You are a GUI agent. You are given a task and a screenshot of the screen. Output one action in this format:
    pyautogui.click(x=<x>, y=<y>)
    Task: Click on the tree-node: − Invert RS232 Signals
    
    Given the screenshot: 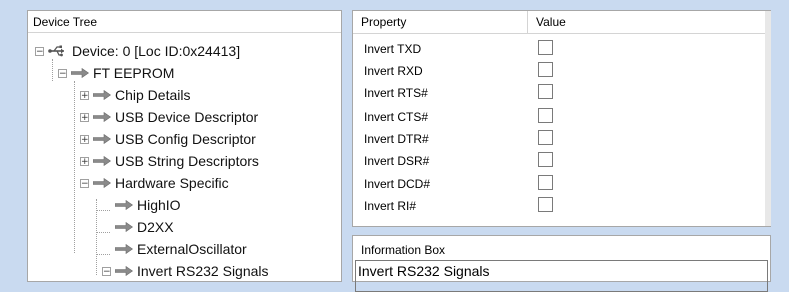 What is the action you would take?
    pyautogui.click(x=185, y=271)
    